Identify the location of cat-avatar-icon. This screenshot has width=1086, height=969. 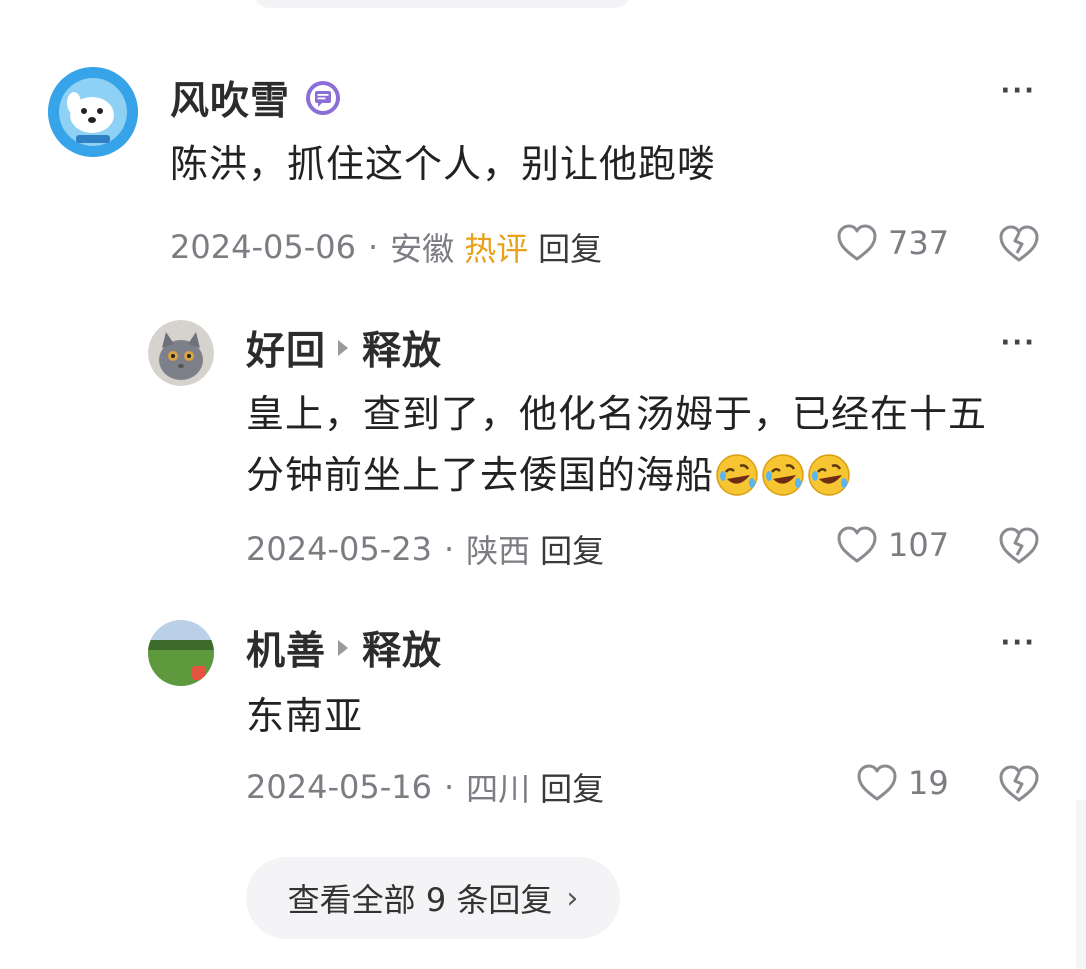
(181, 353).